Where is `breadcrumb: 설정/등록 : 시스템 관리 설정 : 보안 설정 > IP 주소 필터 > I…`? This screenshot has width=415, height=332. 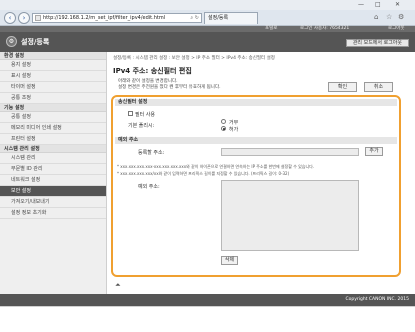 breadcrumb: 설정/등록 : 시스템 관리 설정 : 보안 설정 > IP 주소 필터 > I… is located at coordinates (194, 58).